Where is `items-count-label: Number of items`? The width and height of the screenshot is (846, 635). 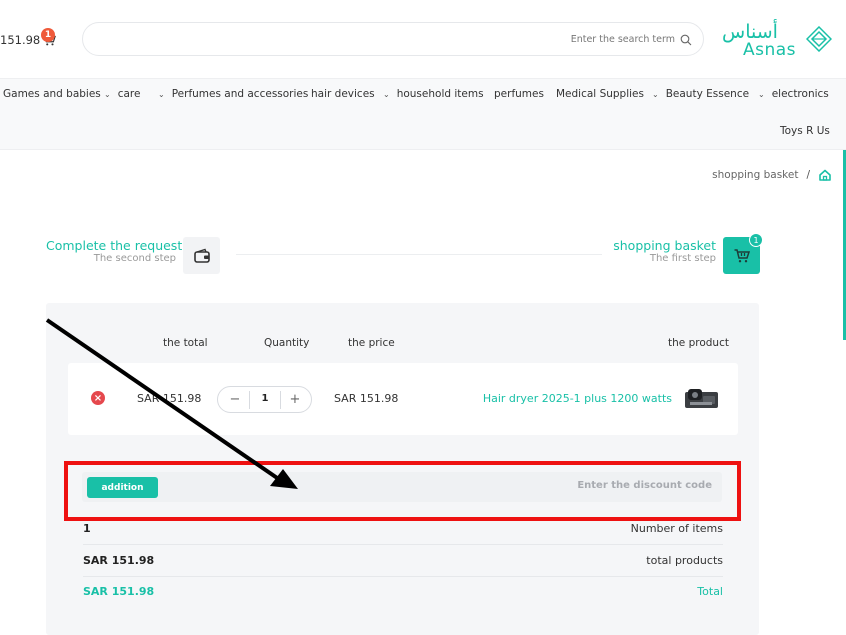
items-count-label: Number of items is located at coordinates (676, 528).